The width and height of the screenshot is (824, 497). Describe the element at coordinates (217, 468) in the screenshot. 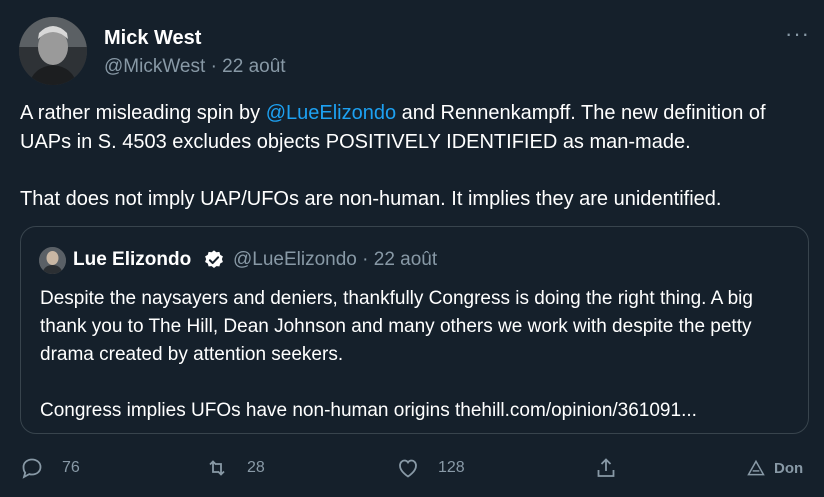

I see `retweet-icon` at that location.